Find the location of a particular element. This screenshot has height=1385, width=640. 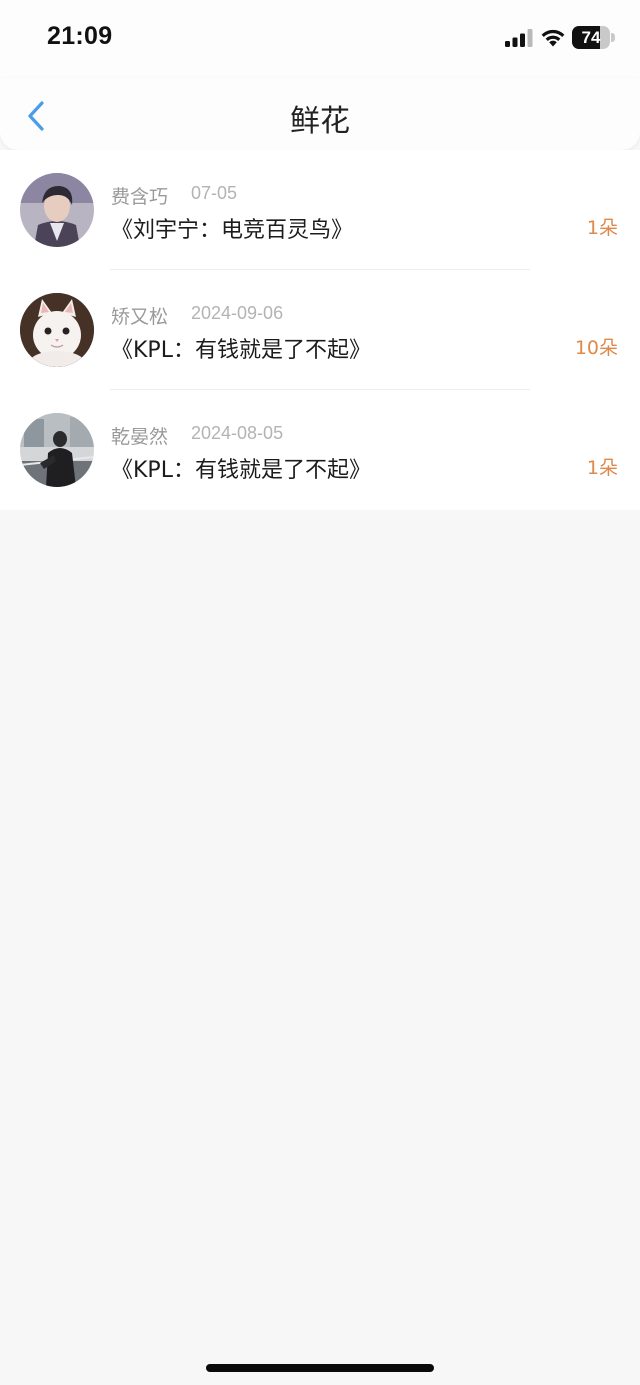

post-date: 2024-09-06 is located at coordinates (237, 313).